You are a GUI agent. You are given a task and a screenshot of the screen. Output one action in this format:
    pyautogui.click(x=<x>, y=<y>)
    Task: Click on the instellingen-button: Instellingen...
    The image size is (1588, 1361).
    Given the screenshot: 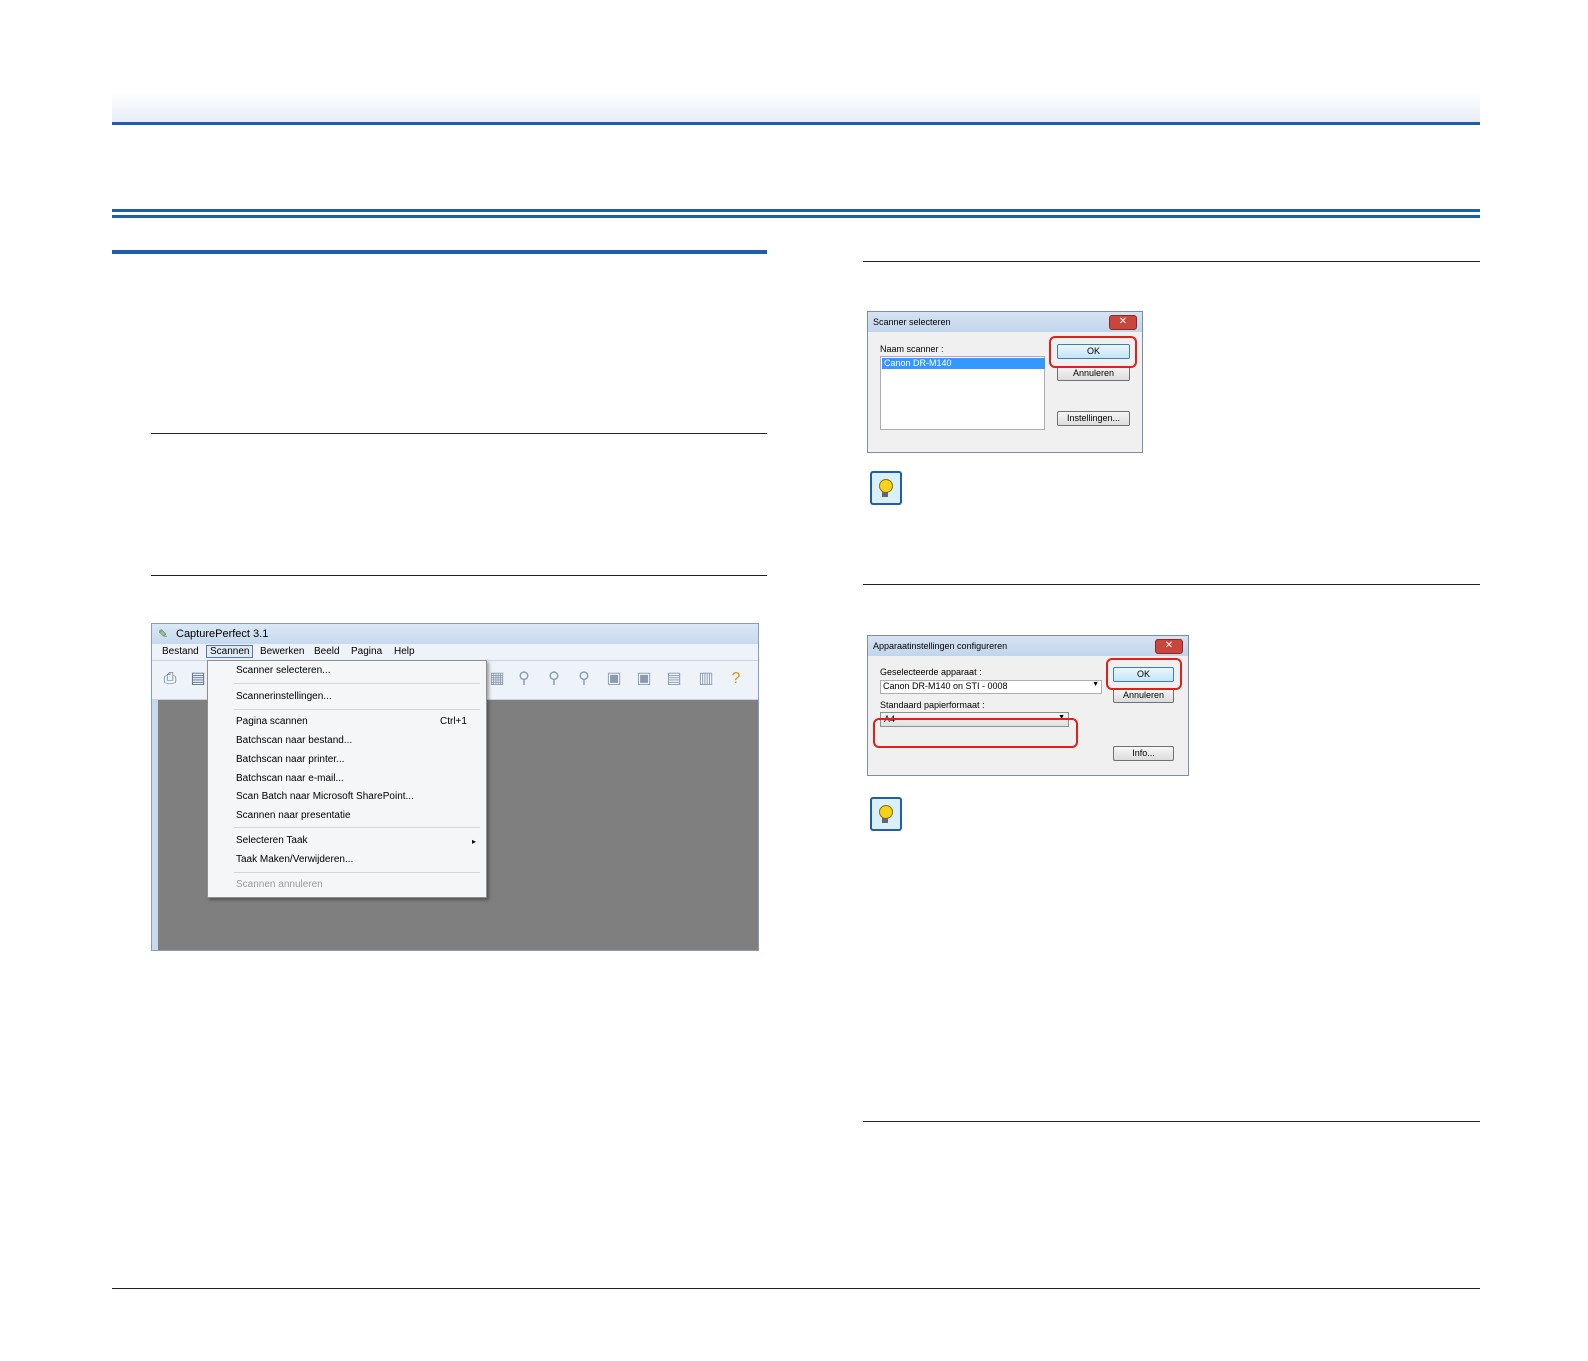 What is the action you would take?
    pyautogui.click(x=1093, y=418)
    